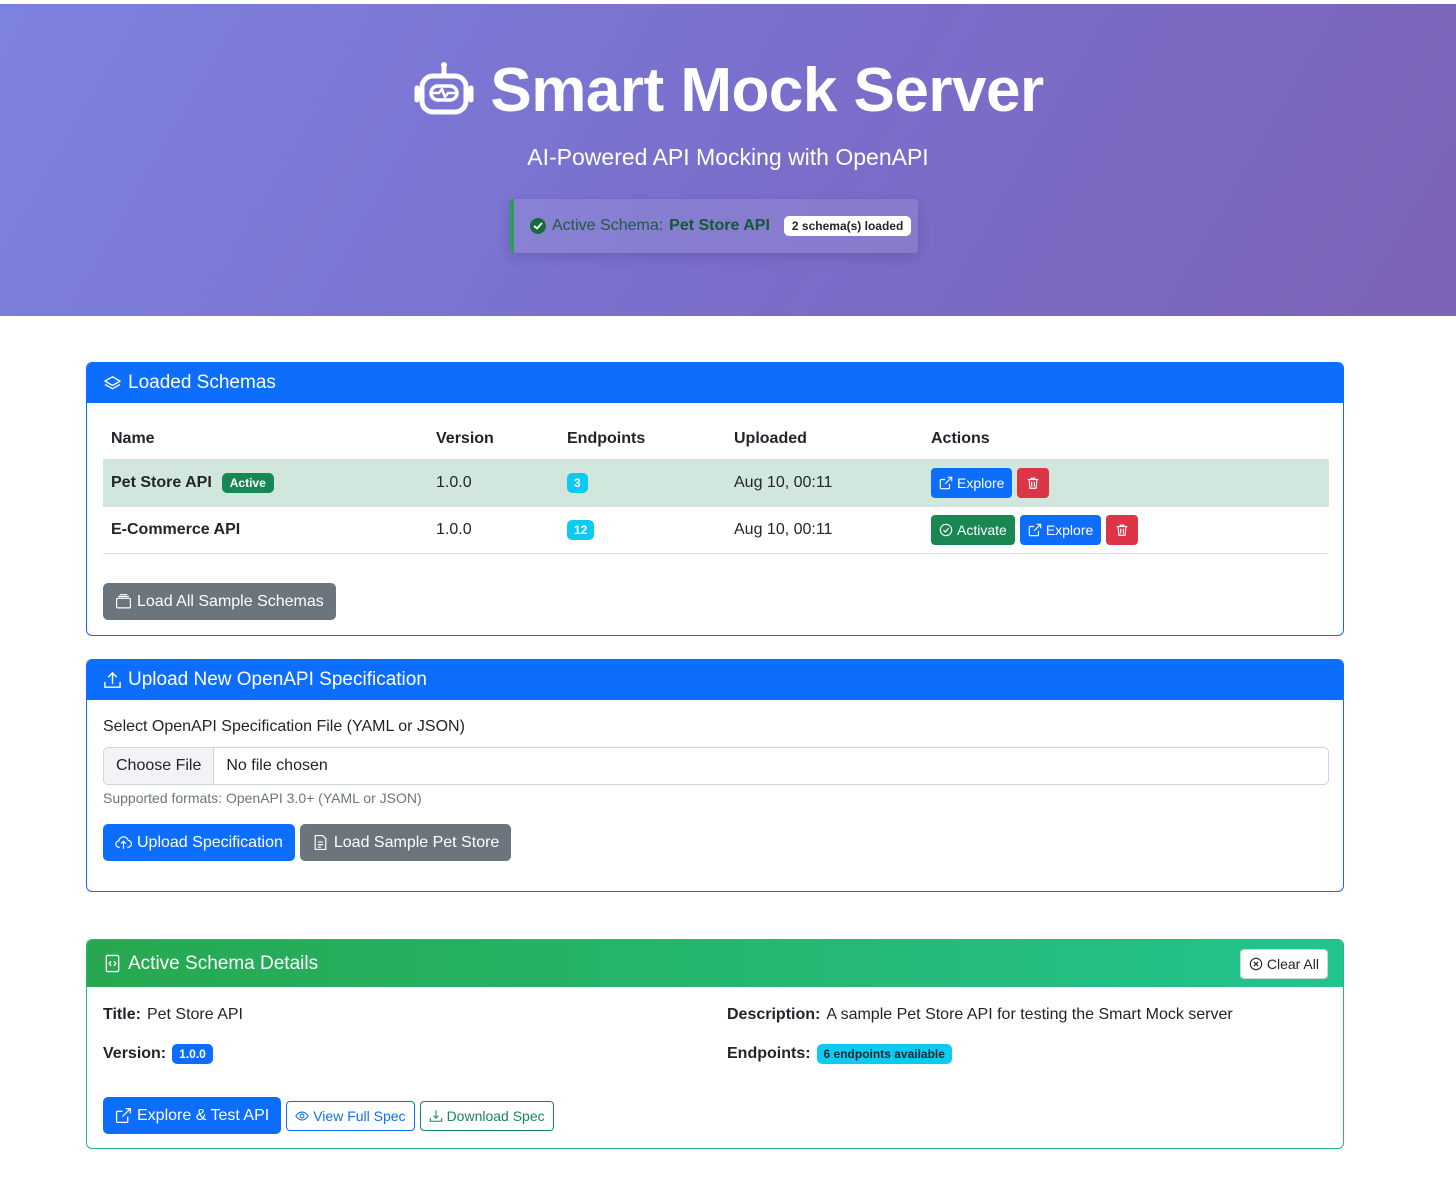 The height and width of the screenshot is (1184, 1456). What do you see at coordinates (112, 382) in the screenshot?
I see `layers-icon` at bounding box center [112, 382].